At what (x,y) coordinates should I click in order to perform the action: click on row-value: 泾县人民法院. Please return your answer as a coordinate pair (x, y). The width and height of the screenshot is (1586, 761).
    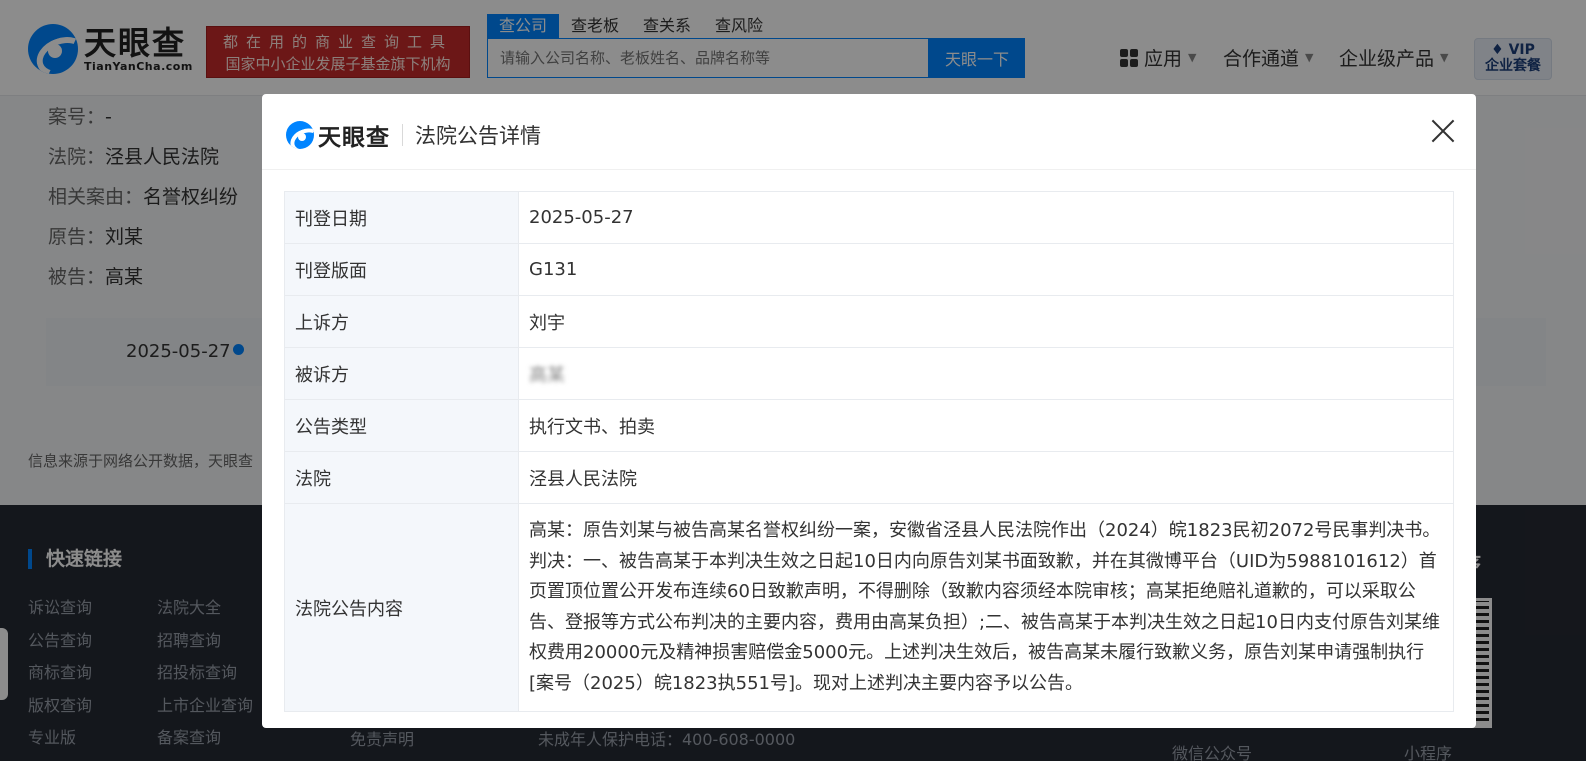
    Looking at the image, I should click on (986, 477).